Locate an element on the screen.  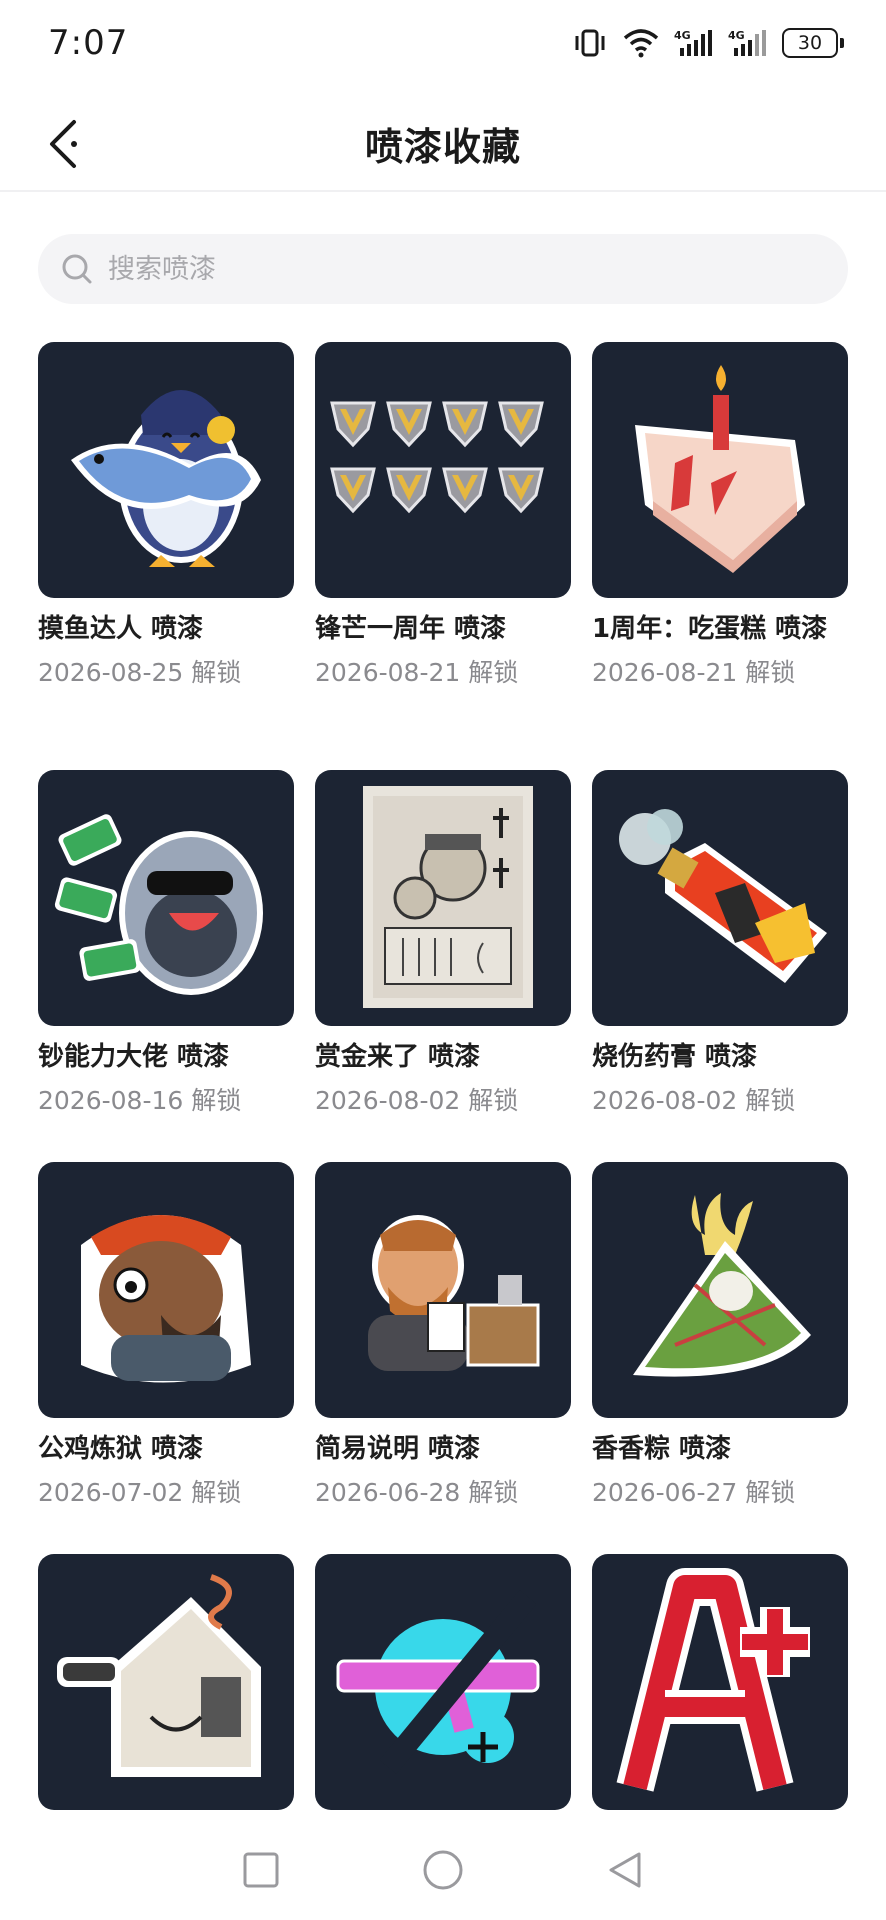
burn-ointment-icon is located at coordinates (723, 896).